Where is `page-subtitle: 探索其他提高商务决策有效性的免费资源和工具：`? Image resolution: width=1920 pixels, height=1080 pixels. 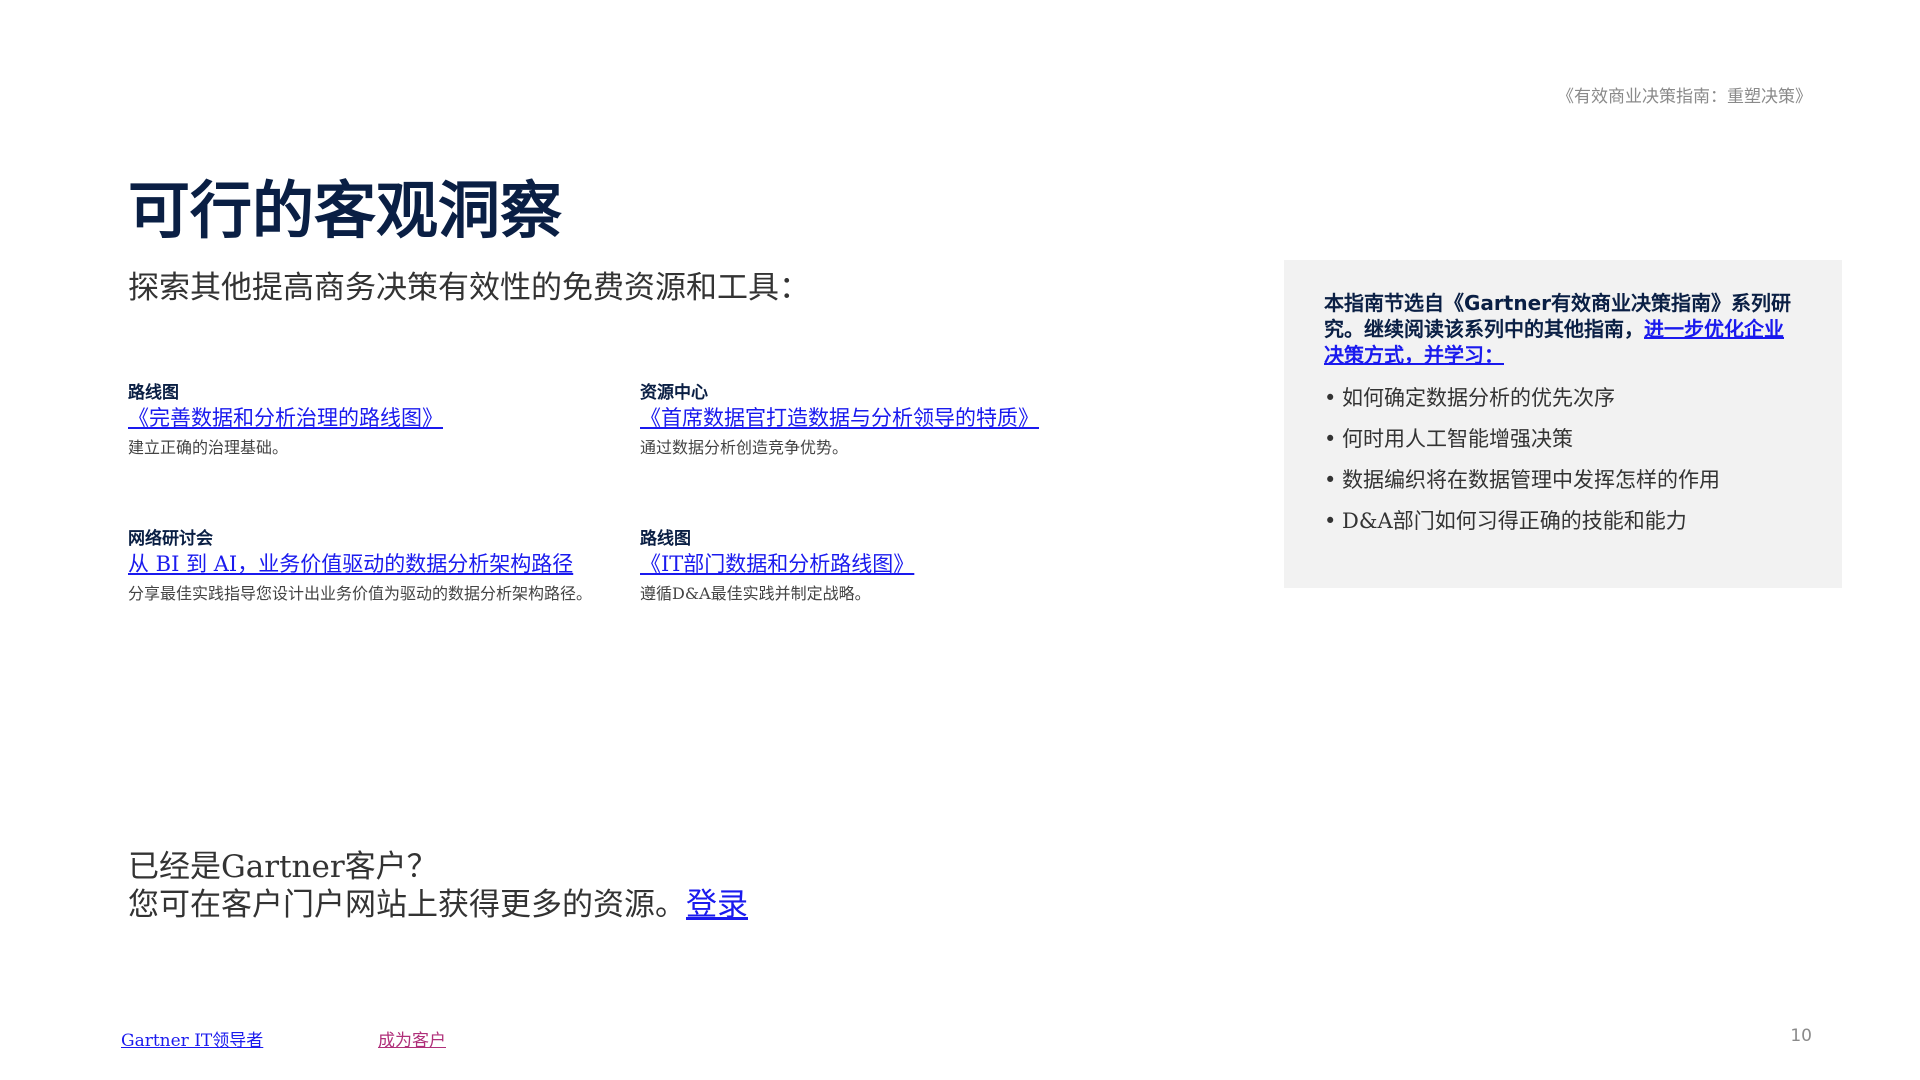 page-subtitle: 探索其他提高商务决策有效性的免费资源和工具： is located at coordinates (469, 288).